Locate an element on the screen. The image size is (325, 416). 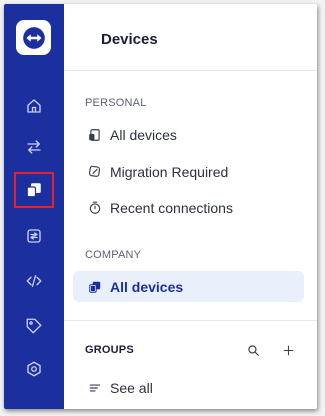
nav-migration-required: Migration Required is located at coordinates (188, 171).